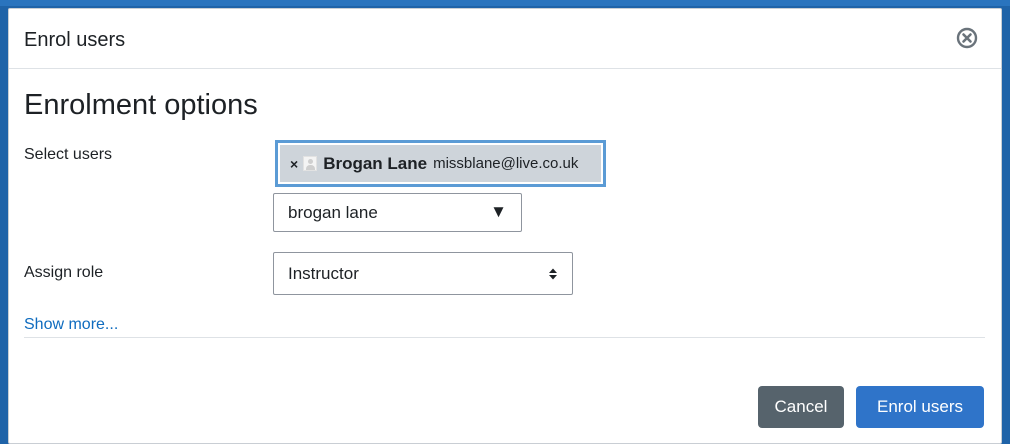 The width and height of the screenshot is (1010, 444). What do you see at coordinates (397, 212) in the screenshot?
I see `user-search-select: brogan lane ▼` at bounding box center [397, 212].